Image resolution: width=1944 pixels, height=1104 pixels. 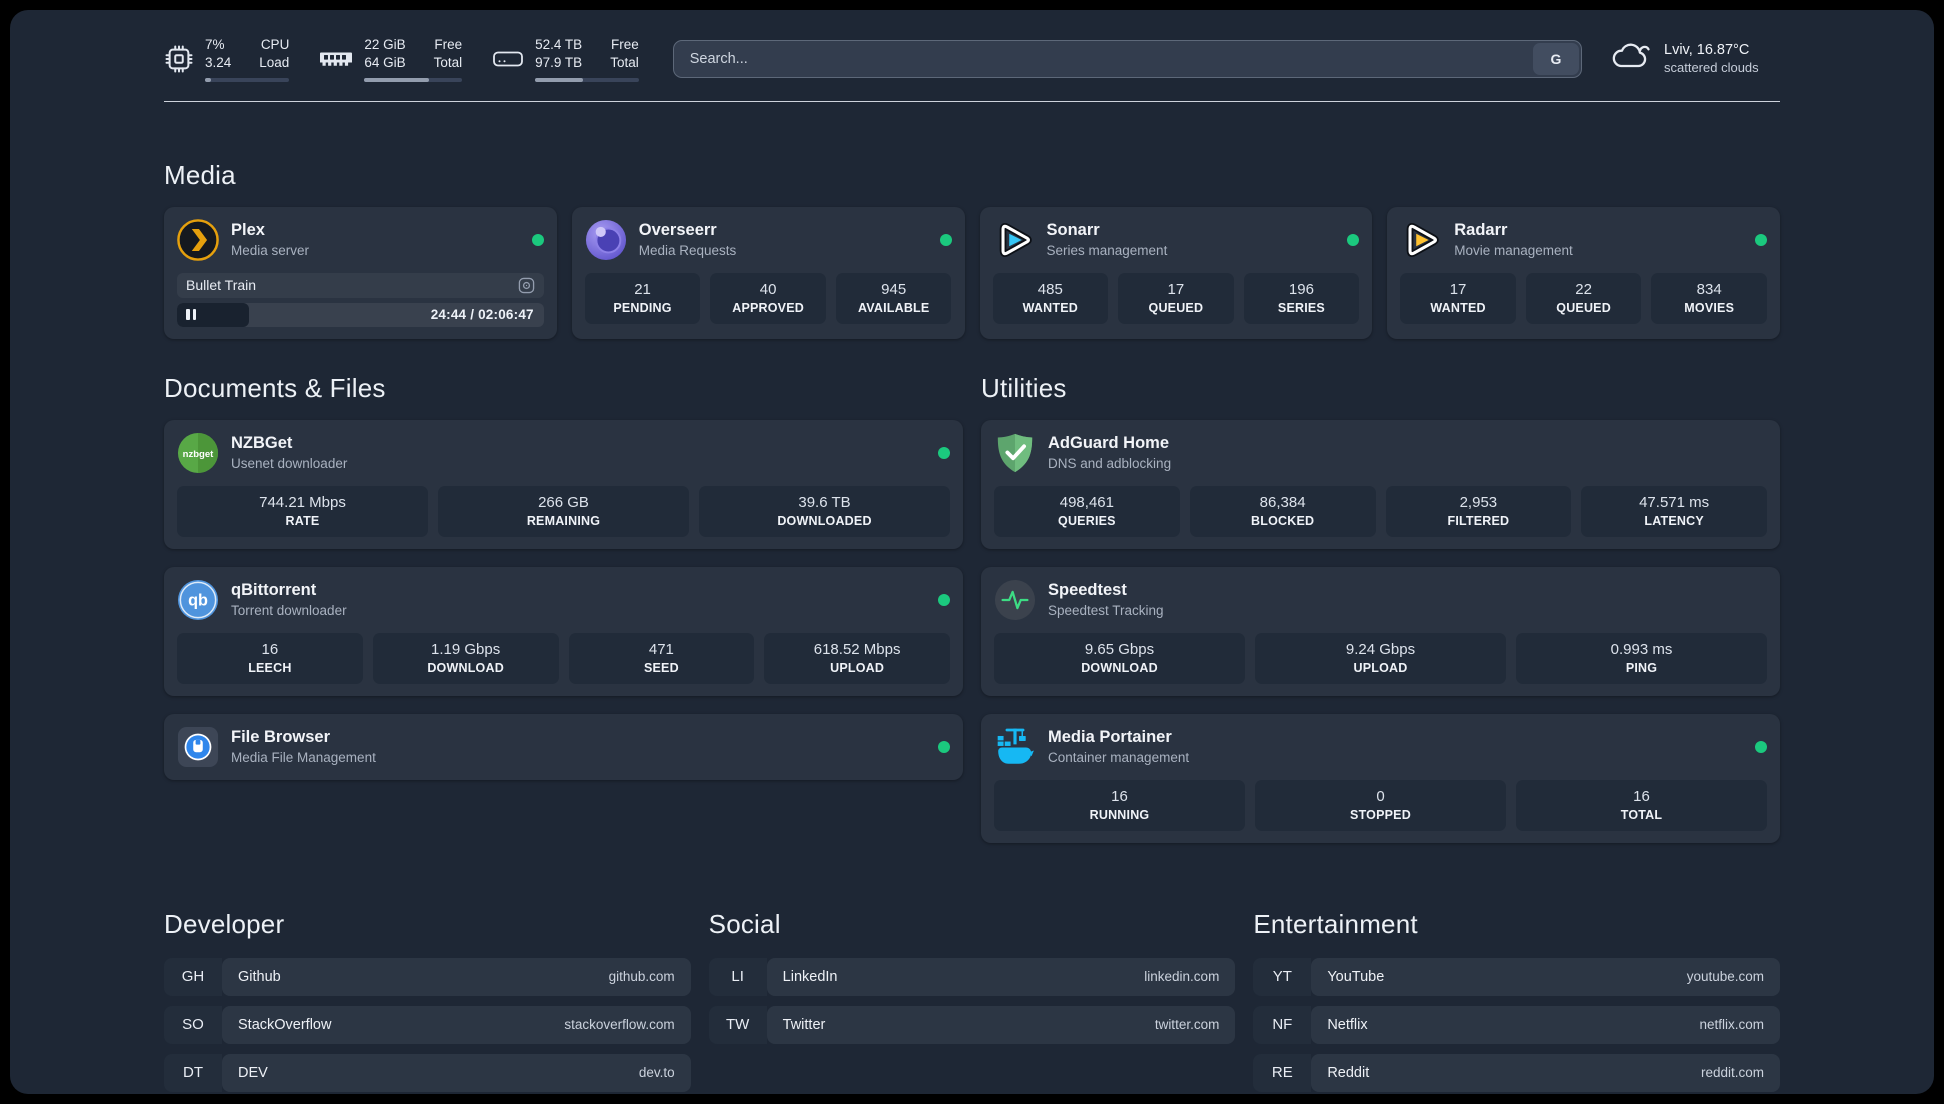 What do you see at coordinates (1481, 230) in the screenshot?
I see `service-name: Radarr` at bounding box center [1481, 230].